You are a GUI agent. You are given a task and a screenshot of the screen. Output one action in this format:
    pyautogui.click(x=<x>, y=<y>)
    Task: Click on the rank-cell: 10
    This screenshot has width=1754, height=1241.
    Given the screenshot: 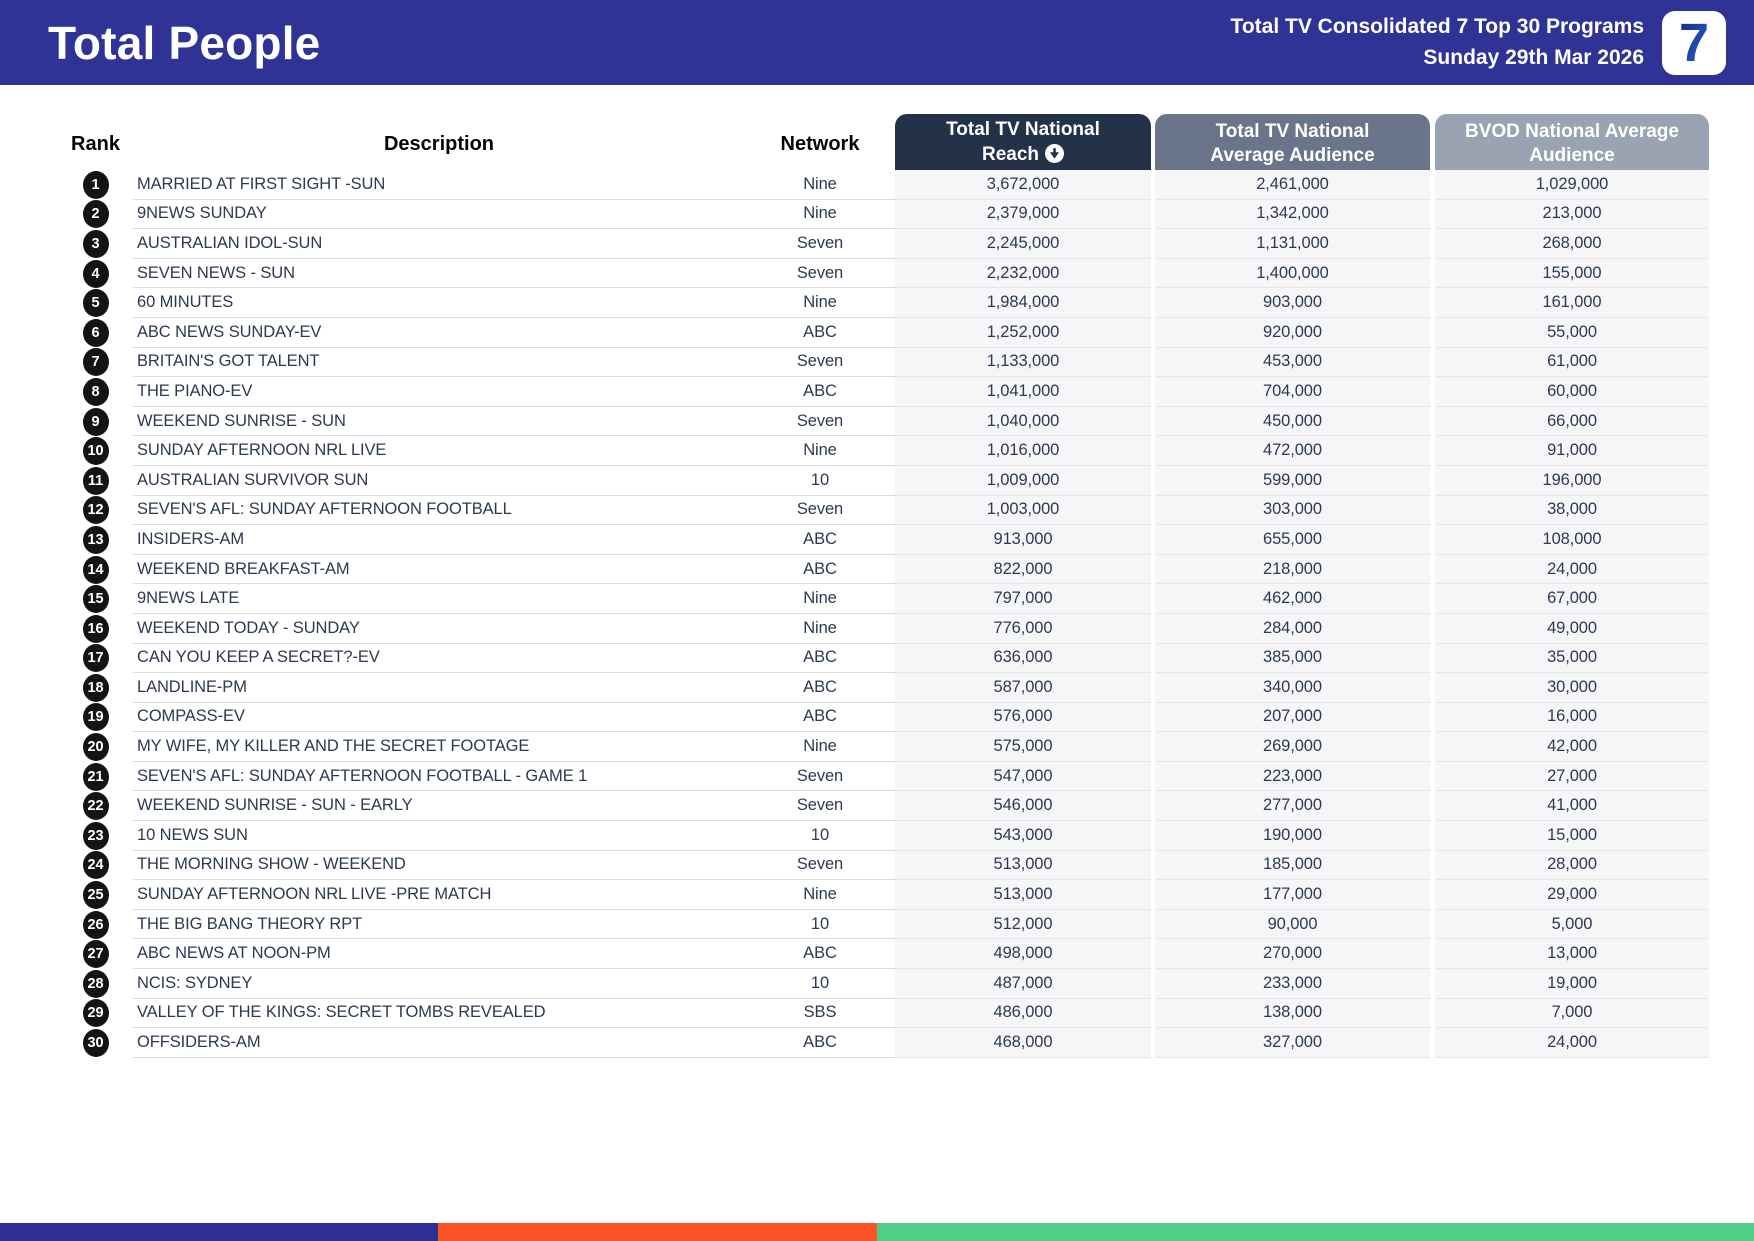 What is the action you would take?
    pyautogui.click(x=95, y=451)
    